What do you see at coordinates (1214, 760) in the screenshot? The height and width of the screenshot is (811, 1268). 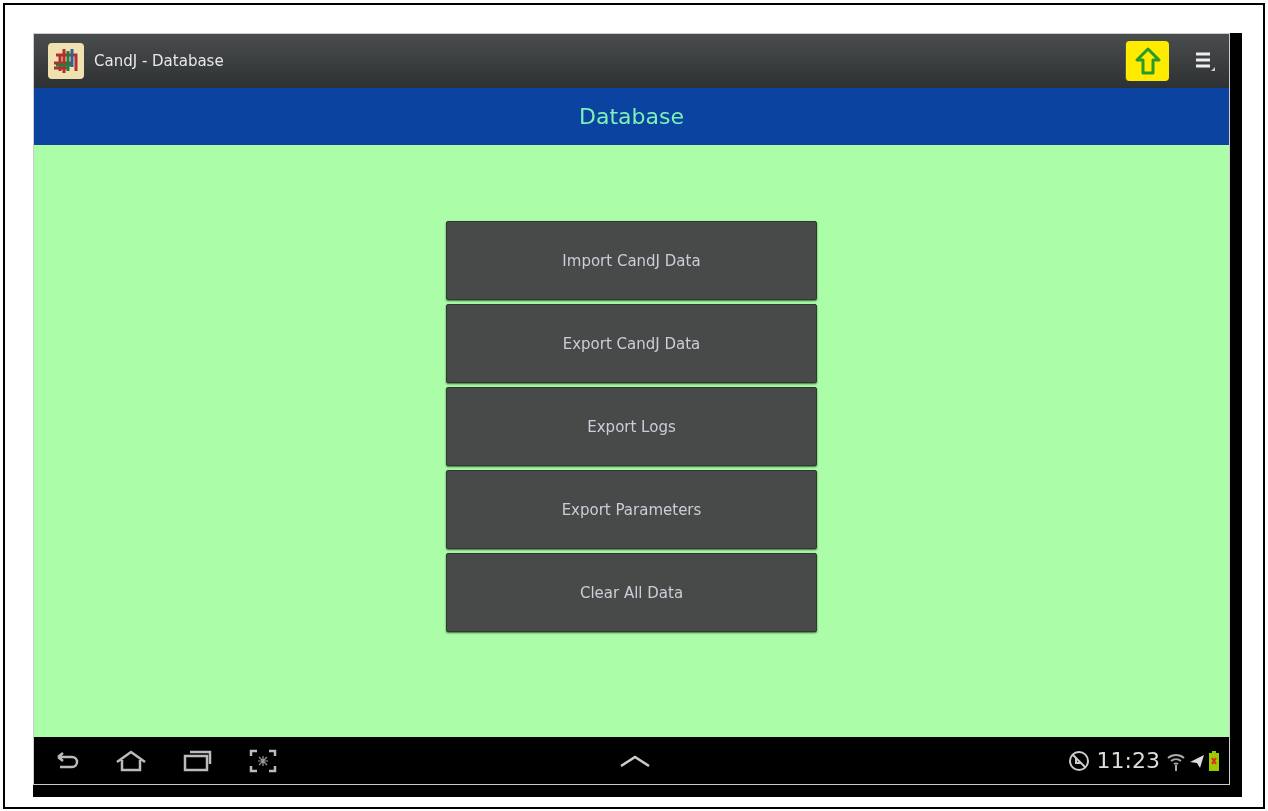 I see `battery-icon` at bounding box center [1214, 760].